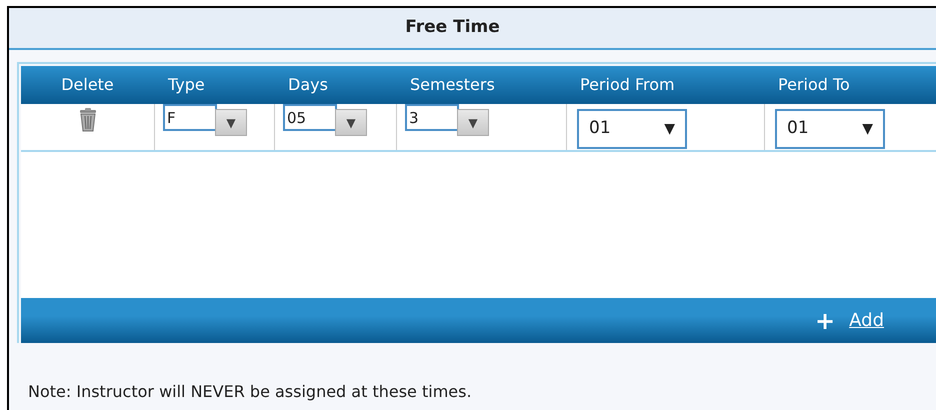 This screenshot has width=936, height=410. What do you see at coordinates (87, 120) in the screenshot?
I see `trash-icon` at bounding box center [87, 120].